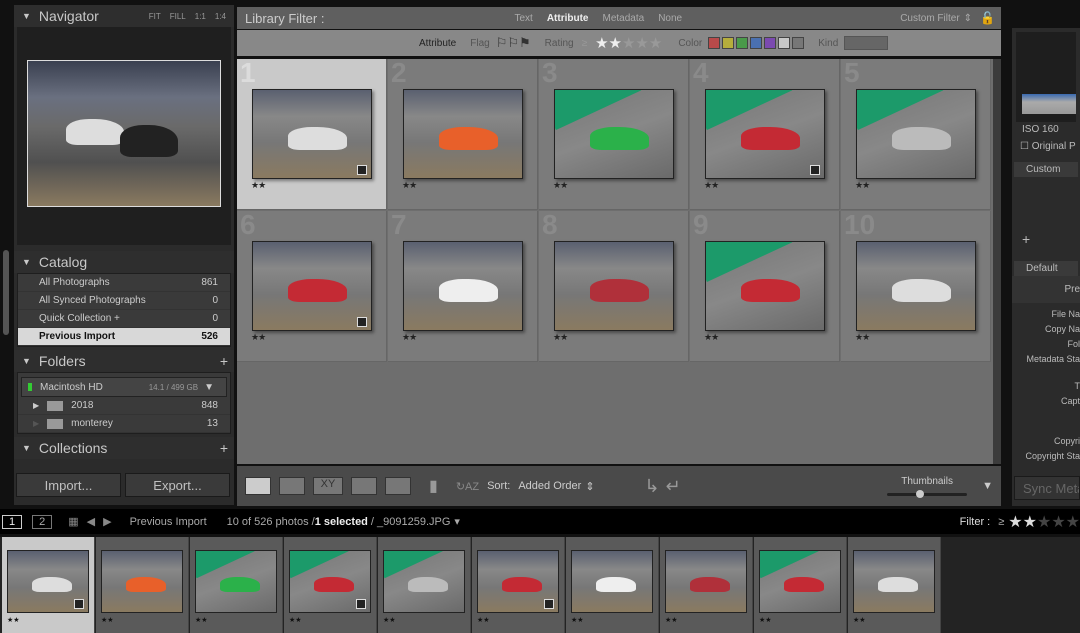 Image resolution: width=1080 pixels, height=633 pixels. Describe the element at coordinates (364, 486) in the screenshot. I see `survey-view-button` at that location.